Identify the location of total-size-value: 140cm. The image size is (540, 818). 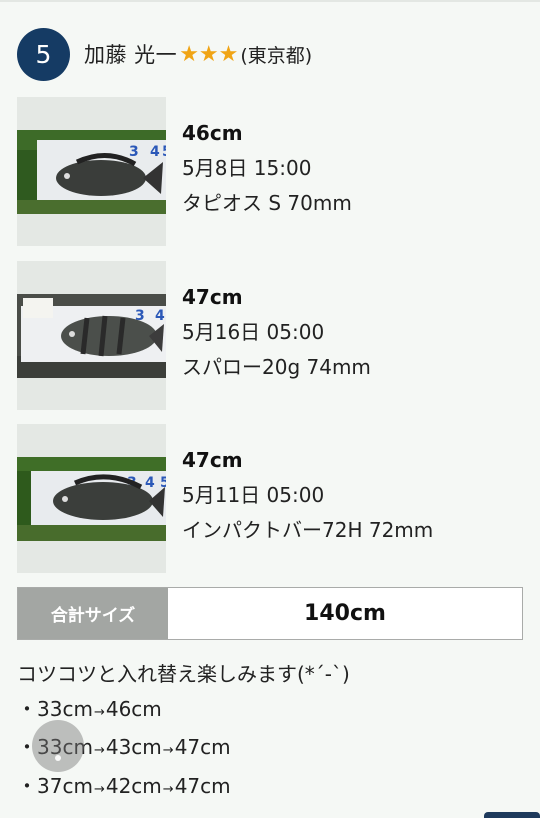
(345, 613).